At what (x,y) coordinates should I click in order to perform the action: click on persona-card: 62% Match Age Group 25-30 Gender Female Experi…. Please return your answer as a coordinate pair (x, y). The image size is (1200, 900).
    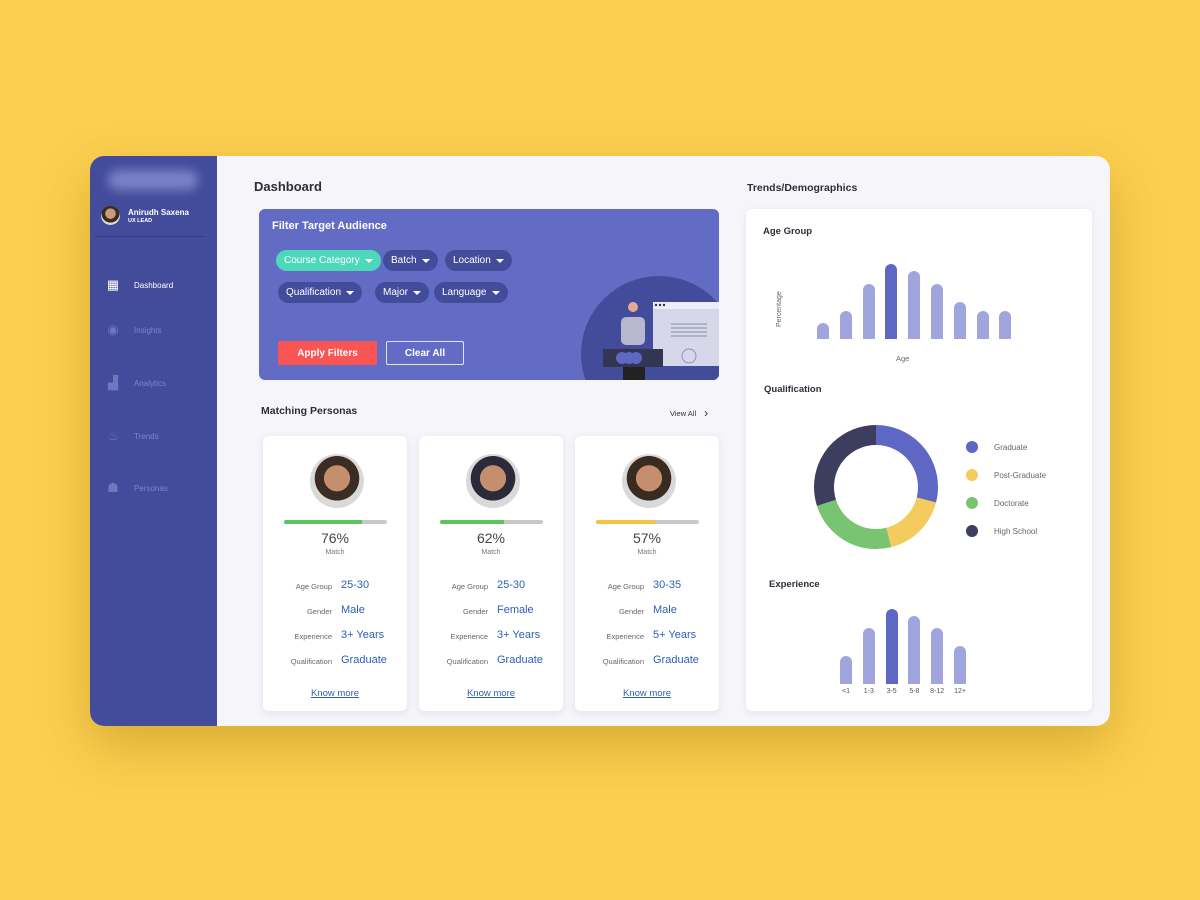
    Looking at the image, I should click on (491, 573).